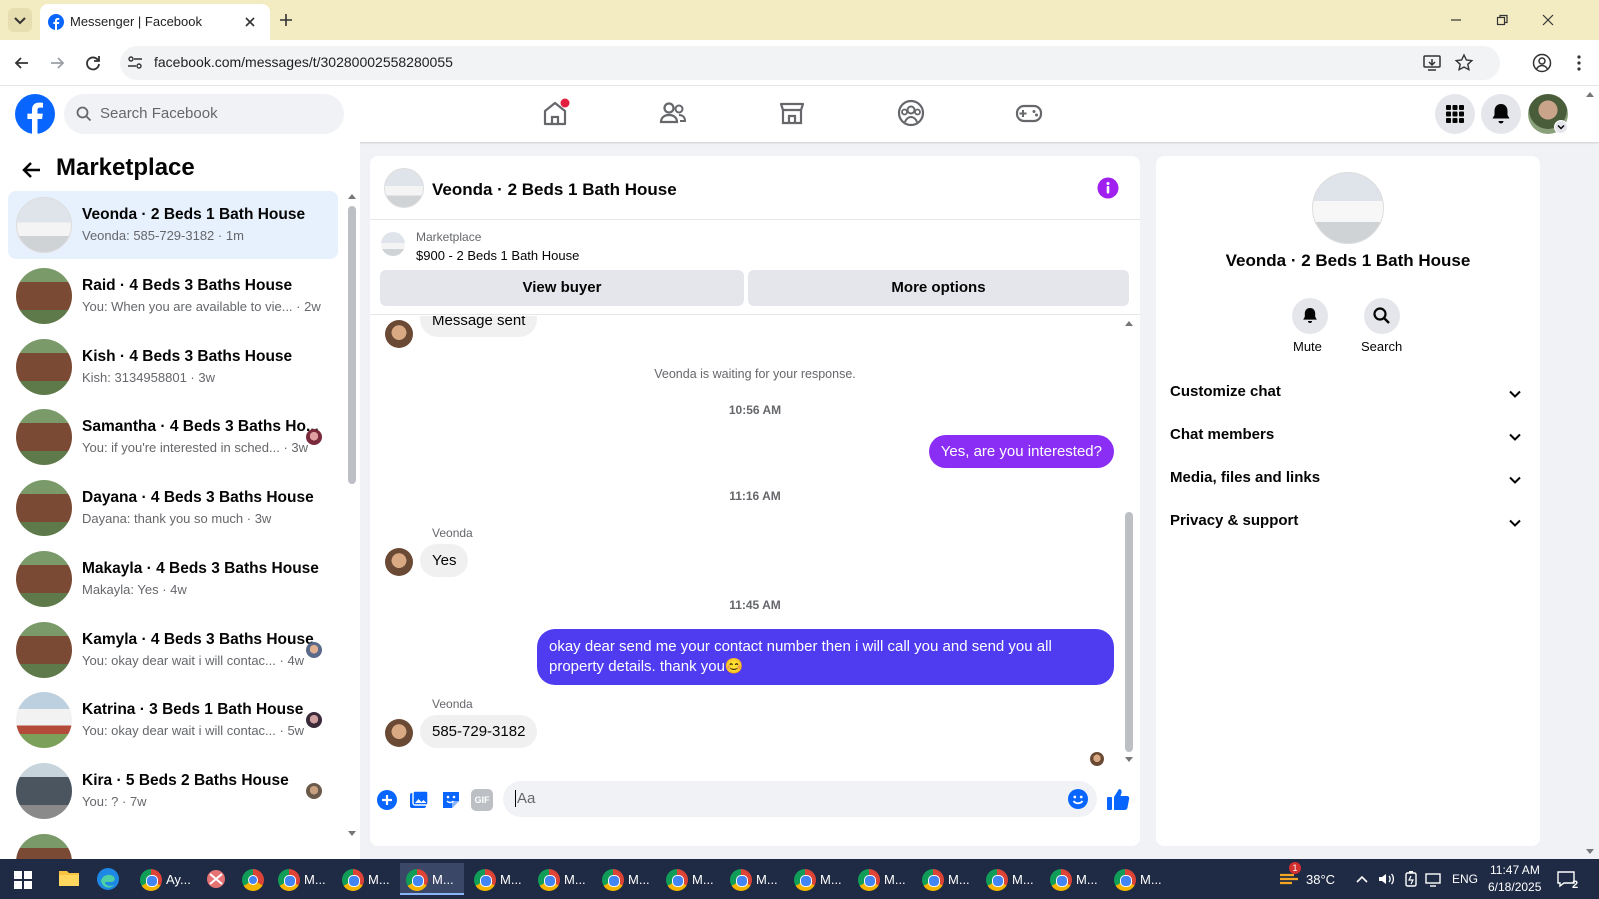 The image size is (1599, 899). Describe the element at coordinates (352, 196) in the screenshot. I see `list-scroll-up-icon` at that location.